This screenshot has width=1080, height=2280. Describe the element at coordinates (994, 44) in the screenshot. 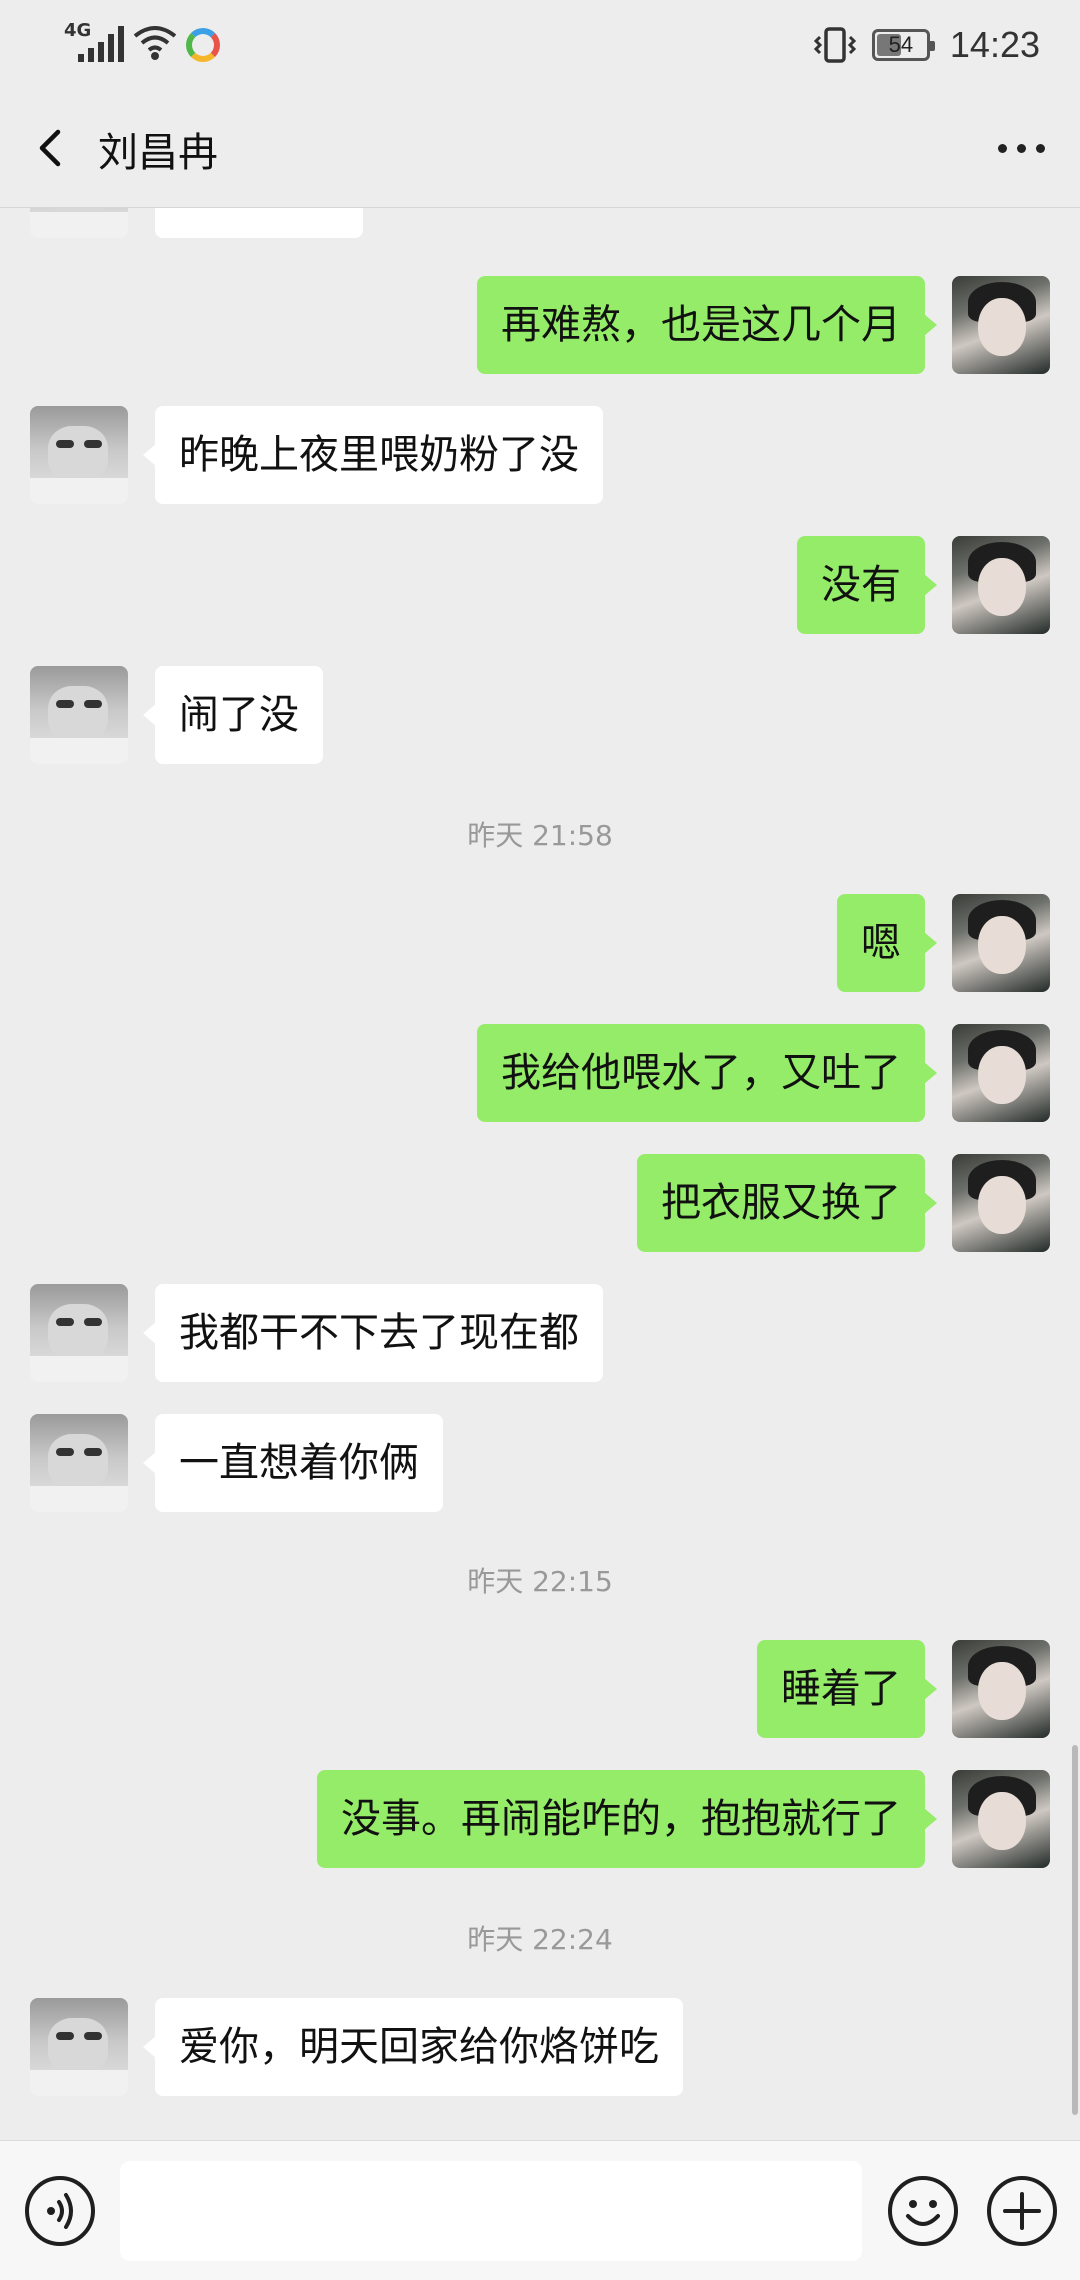

I see `clock: 14:23` at that location.